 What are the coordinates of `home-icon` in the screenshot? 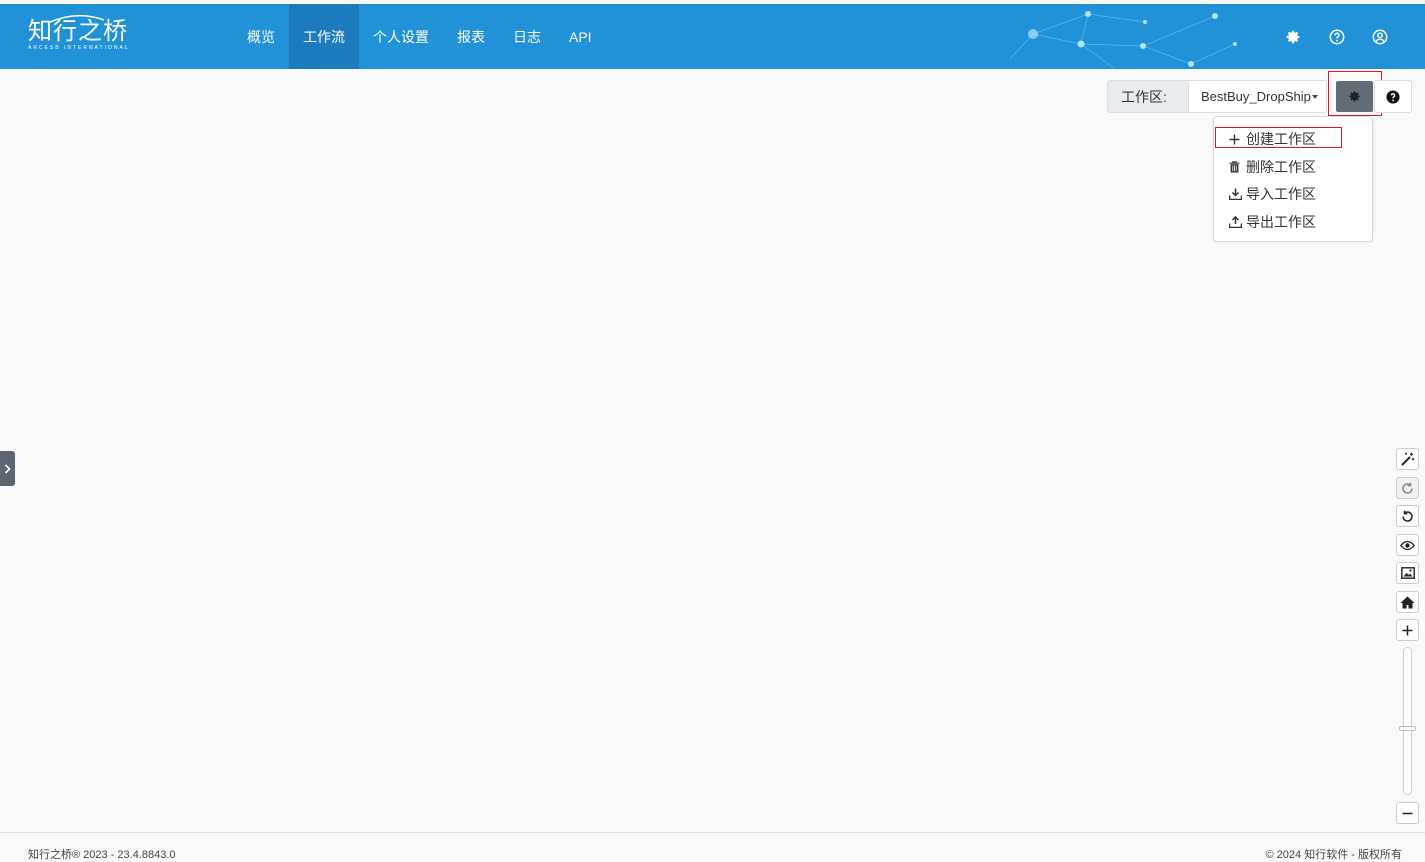 It's located at (1407, 602).